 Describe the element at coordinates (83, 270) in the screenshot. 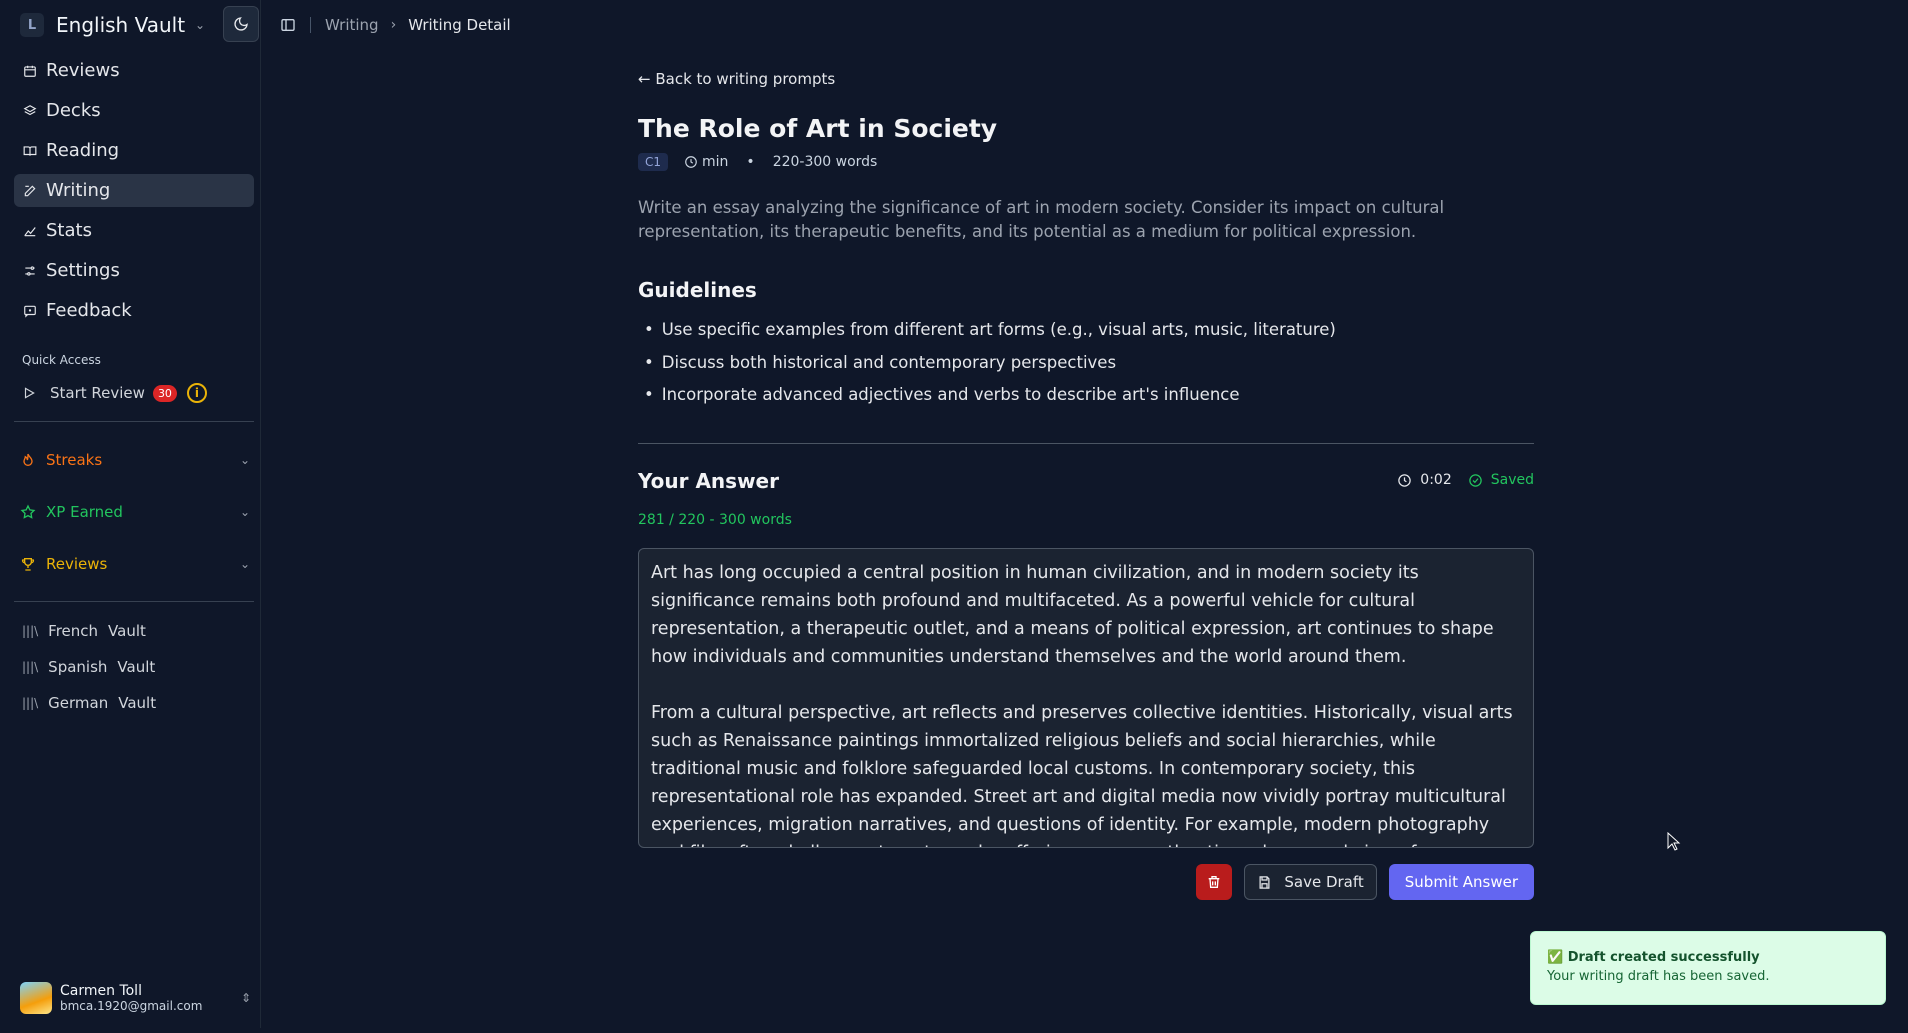

I see `nav-label: Settings` at that location.